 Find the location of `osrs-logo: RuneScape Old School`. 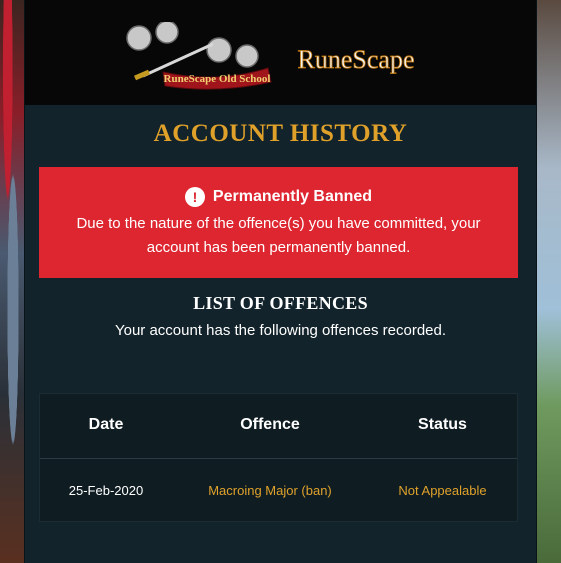

osrs-logo: RuneScape Old School is located at coordinates (198, 57).